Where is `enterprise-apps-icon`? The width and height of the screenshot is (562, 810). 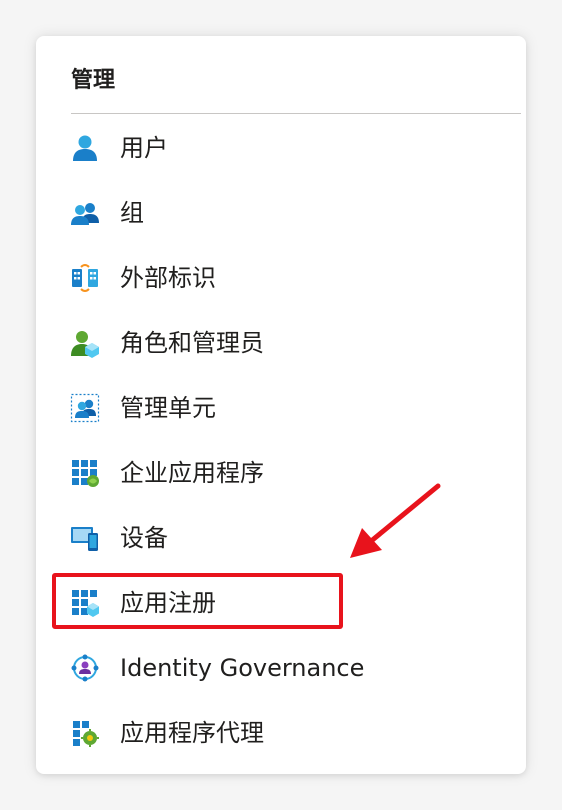 enterprise-apps-icon is located at coordinates (85, 473).